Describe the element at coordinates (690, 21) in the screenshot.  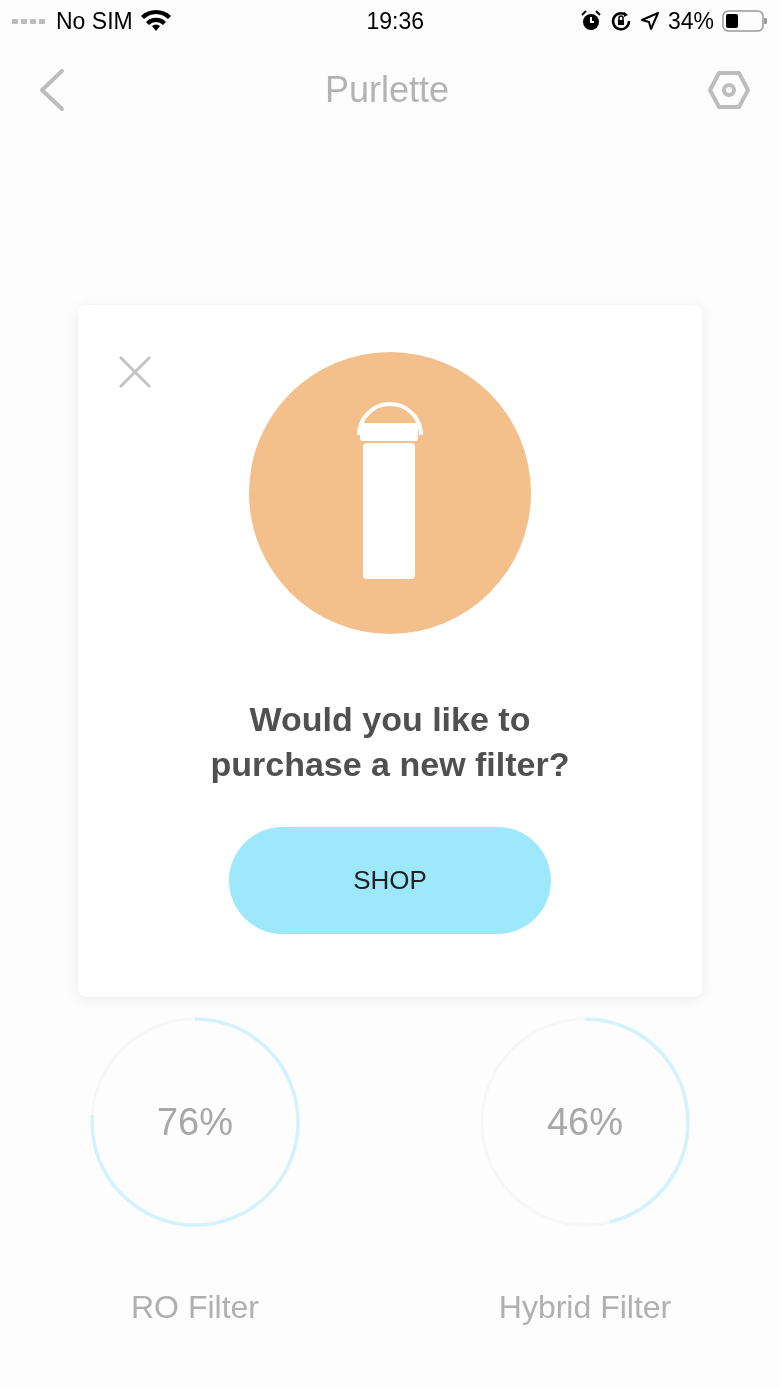
I see `battery-percent: 34%` at that location.